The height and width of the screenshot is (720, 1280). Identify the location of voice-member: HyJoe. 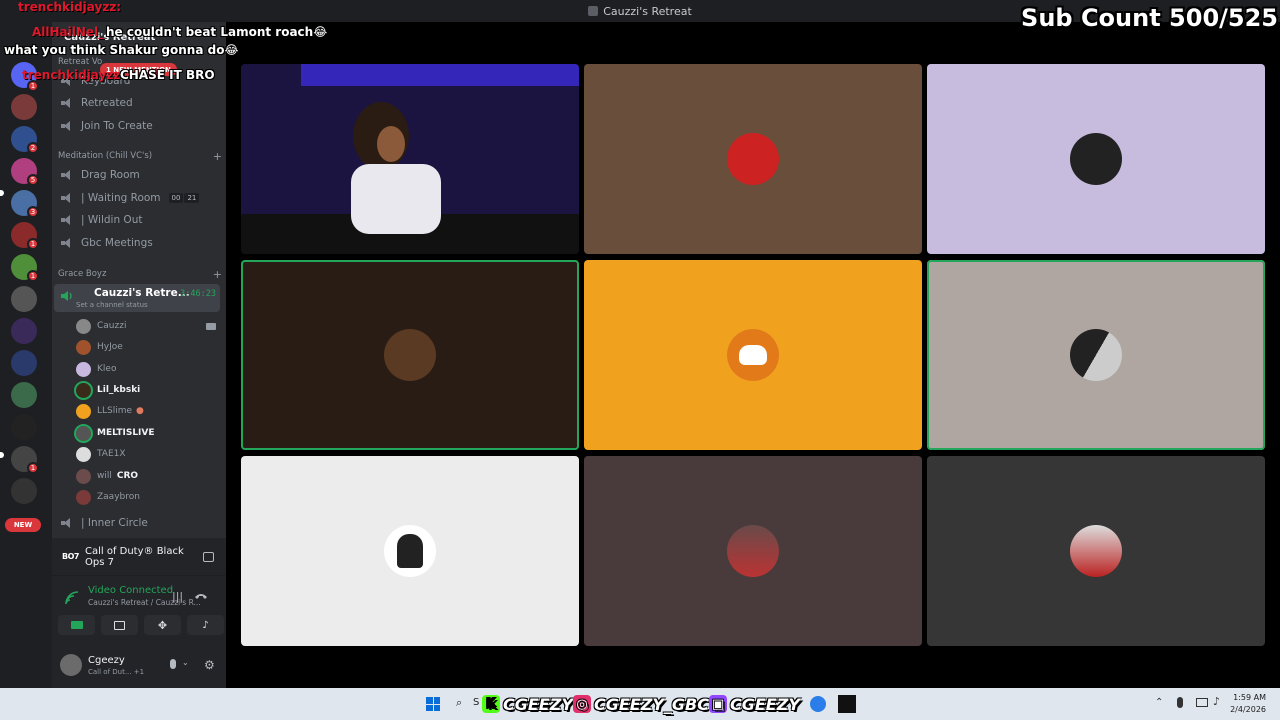
(146, 347).